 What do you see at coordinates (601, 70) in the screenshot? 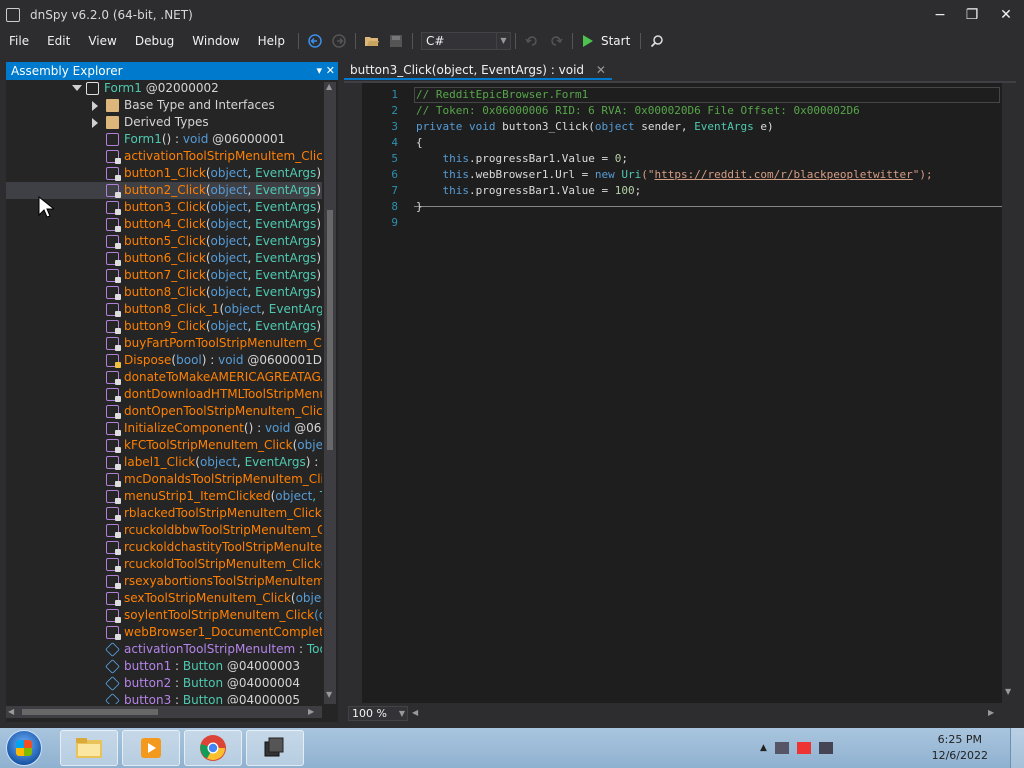
I see `tab-close-icon: ✕` at bounding box center [601, 70].